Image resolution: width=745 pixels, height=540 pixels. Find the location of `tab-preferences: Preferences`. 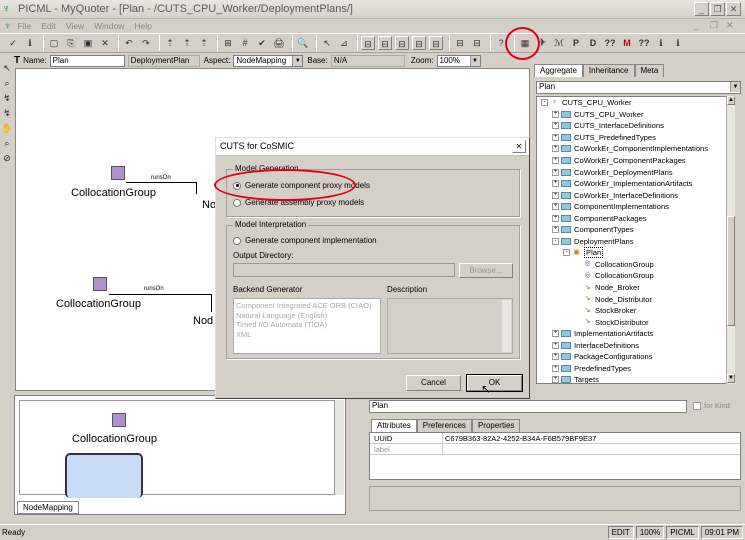

tab-preferences: Preferences is located at coordinates (444, 425).